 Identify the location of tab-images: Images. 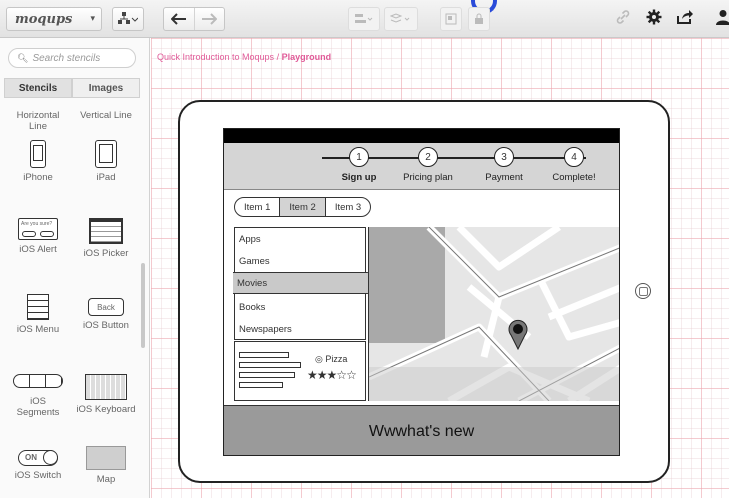
(106, 88).